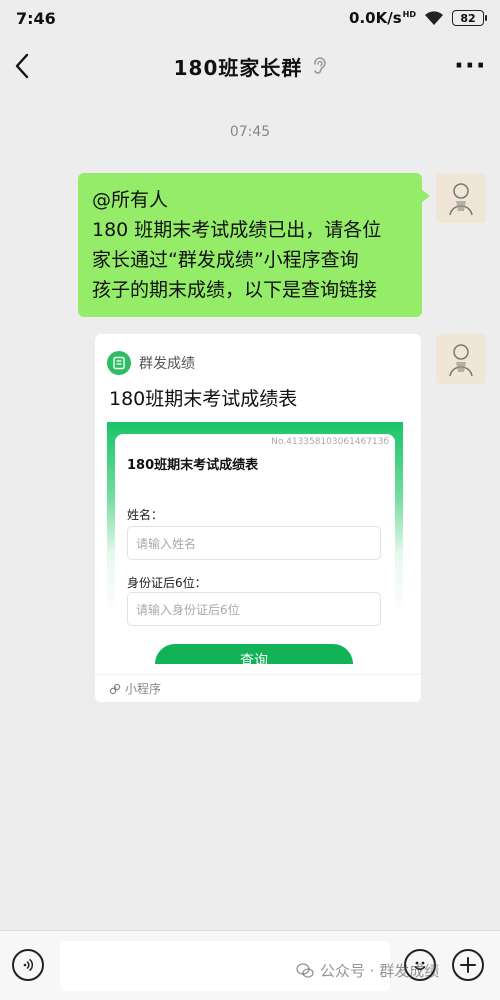  What do you see at coordinates (330, 442) in the screenshot?
I see `form-serial-number: No.41335810306146713б` at bounding box center [330, 442].